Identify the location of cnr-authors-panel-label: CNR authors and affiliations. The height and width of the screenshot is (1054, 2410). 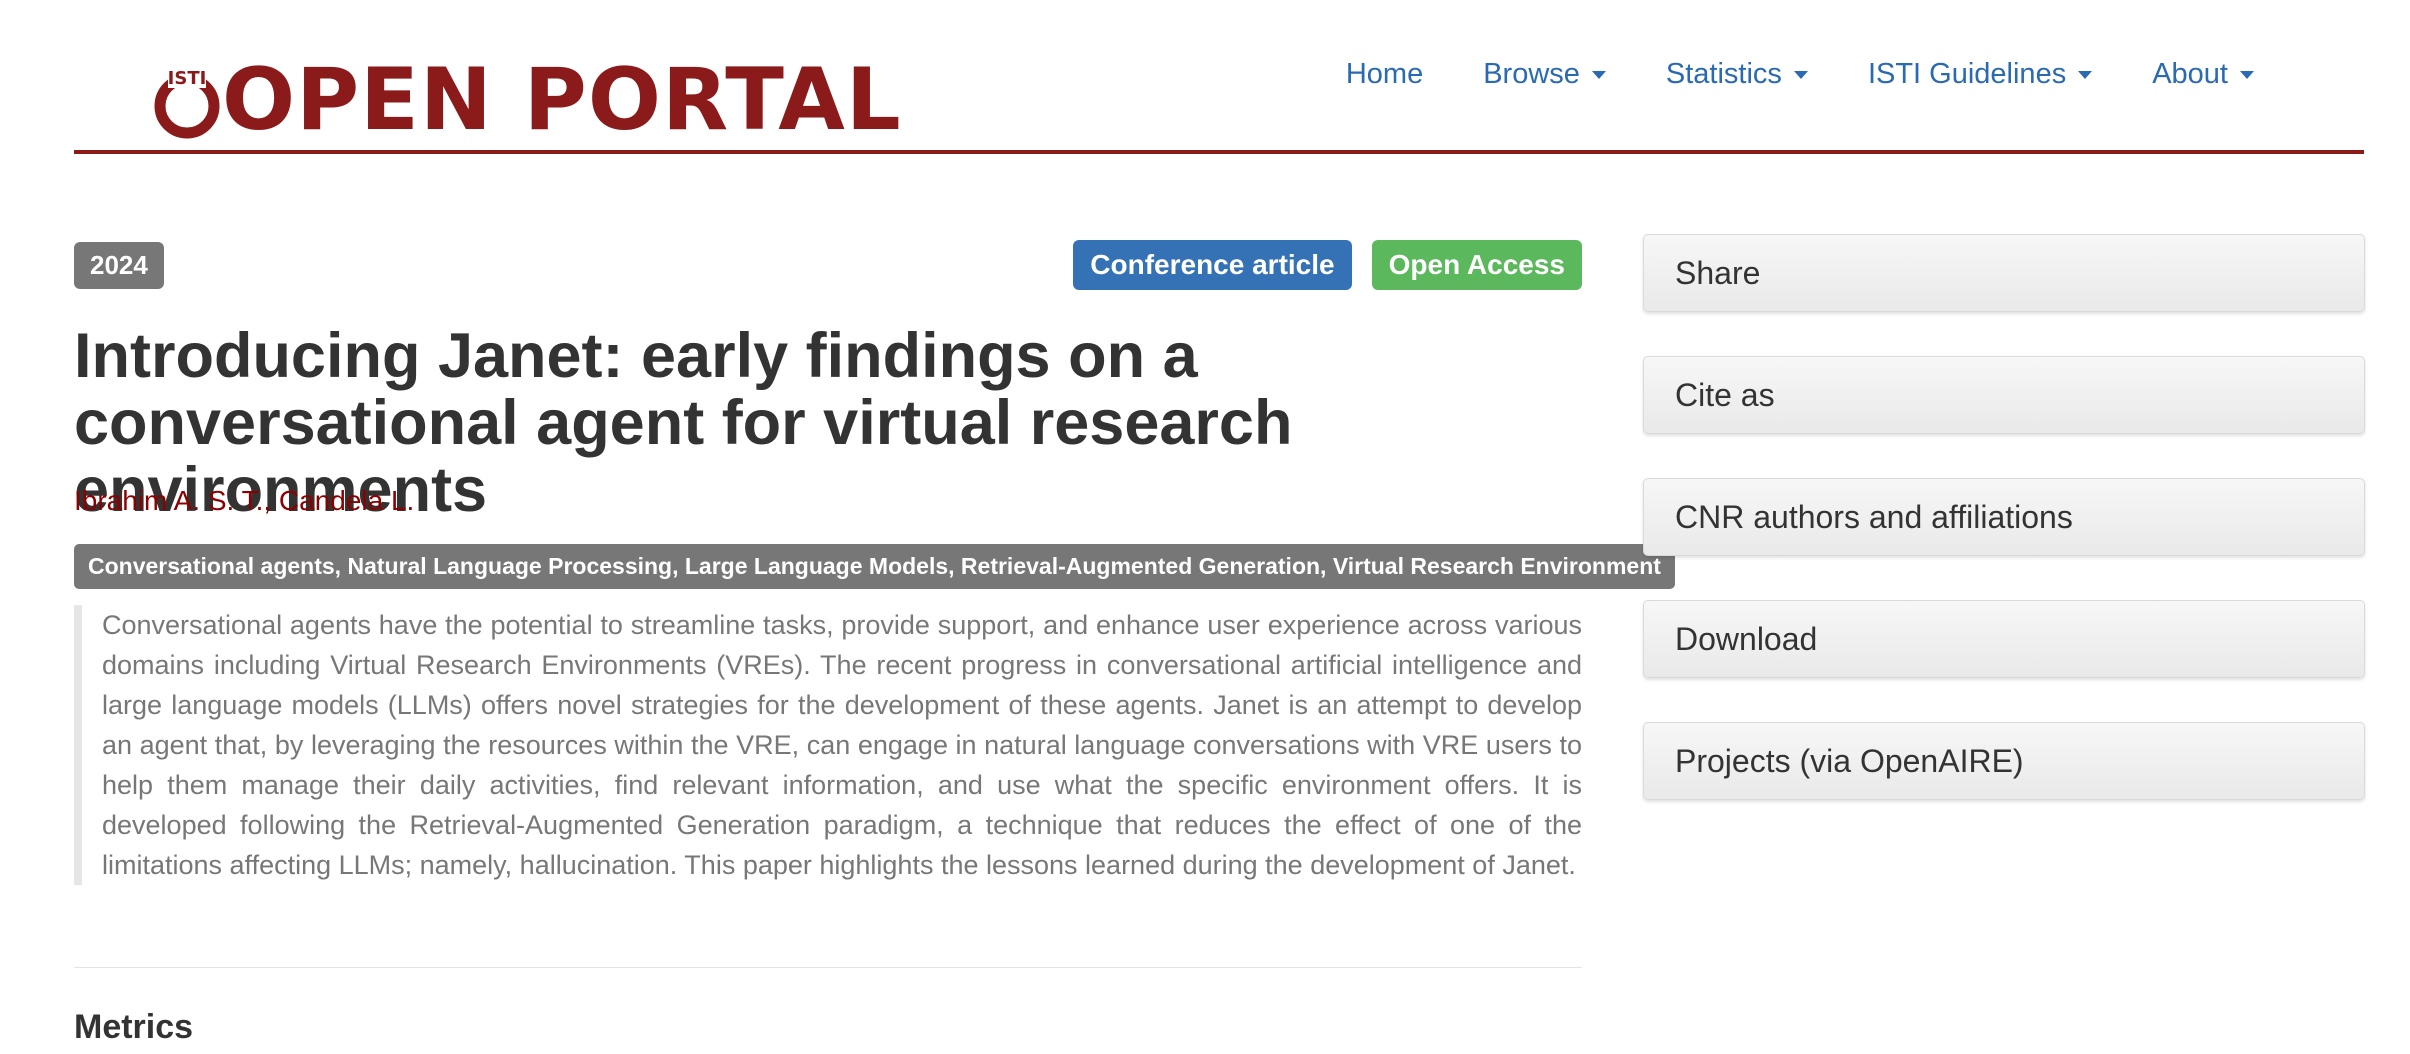
(1874, 516).